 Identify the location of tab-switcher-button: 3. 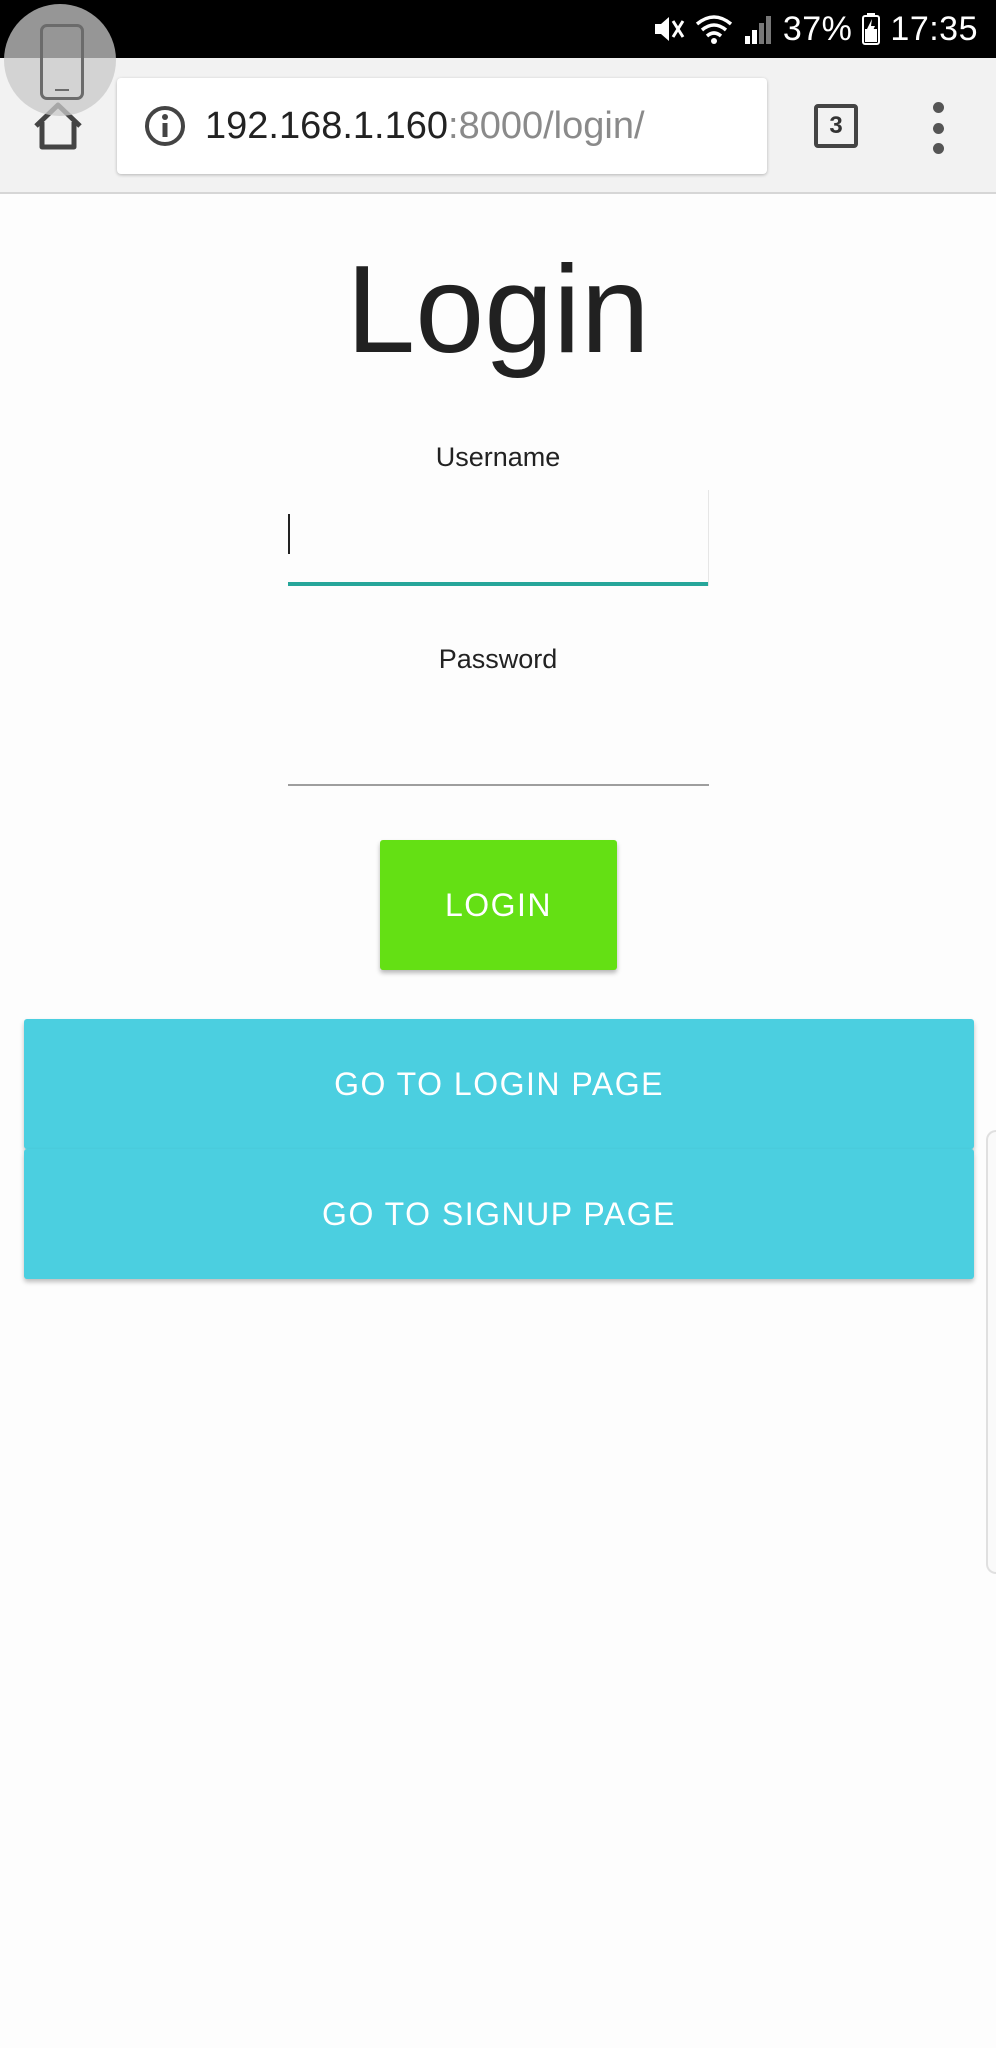
(836, 126).